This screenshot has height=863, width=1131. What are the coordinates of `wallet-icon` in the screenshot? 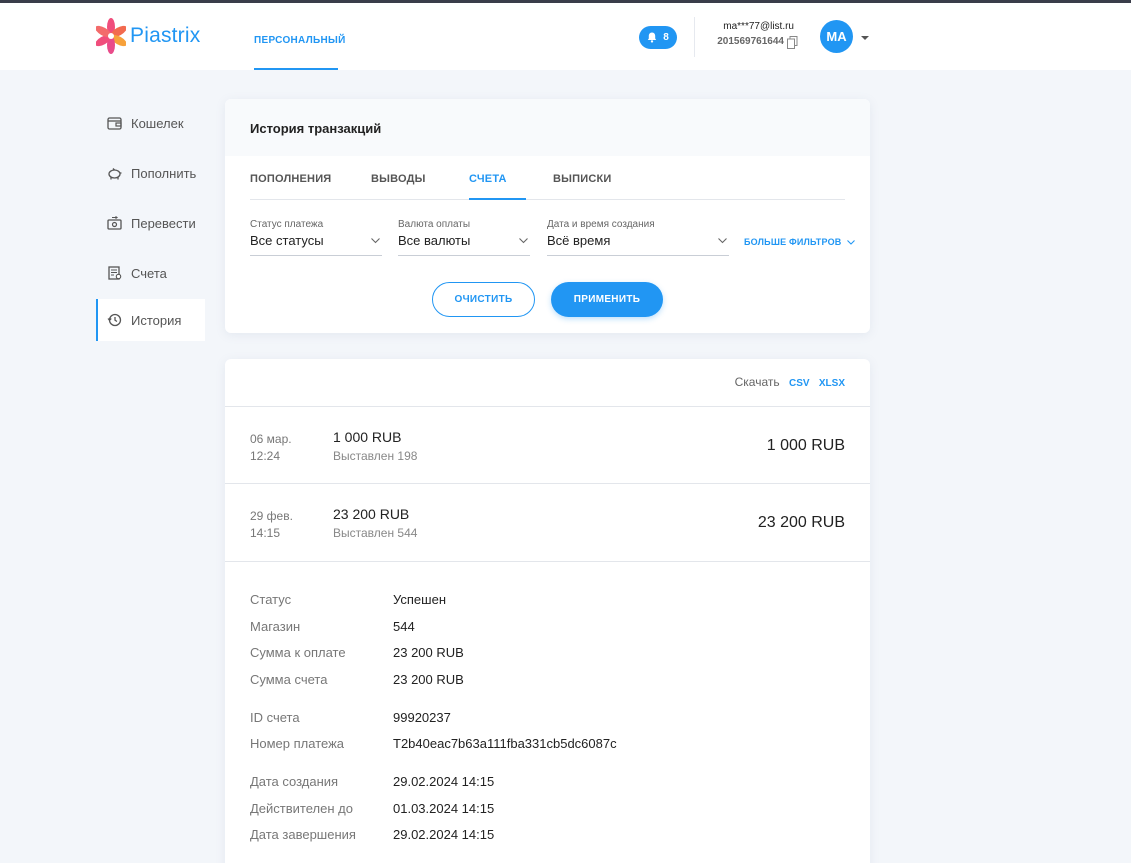 It's located at (114, 123).